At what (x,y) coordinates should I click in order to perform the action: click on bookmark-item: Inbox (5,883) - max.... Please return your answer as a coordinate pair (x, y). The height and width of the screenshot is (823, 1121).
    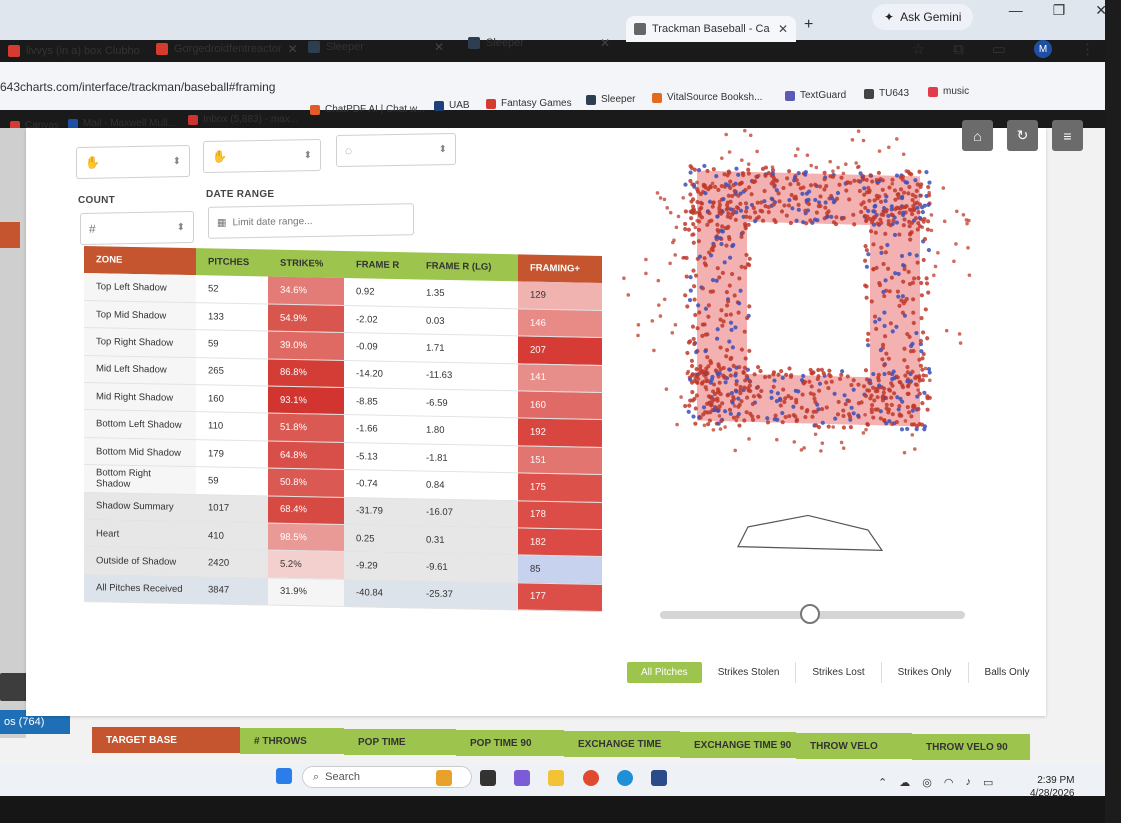
    Looking at the image, I should click on (243, 119).